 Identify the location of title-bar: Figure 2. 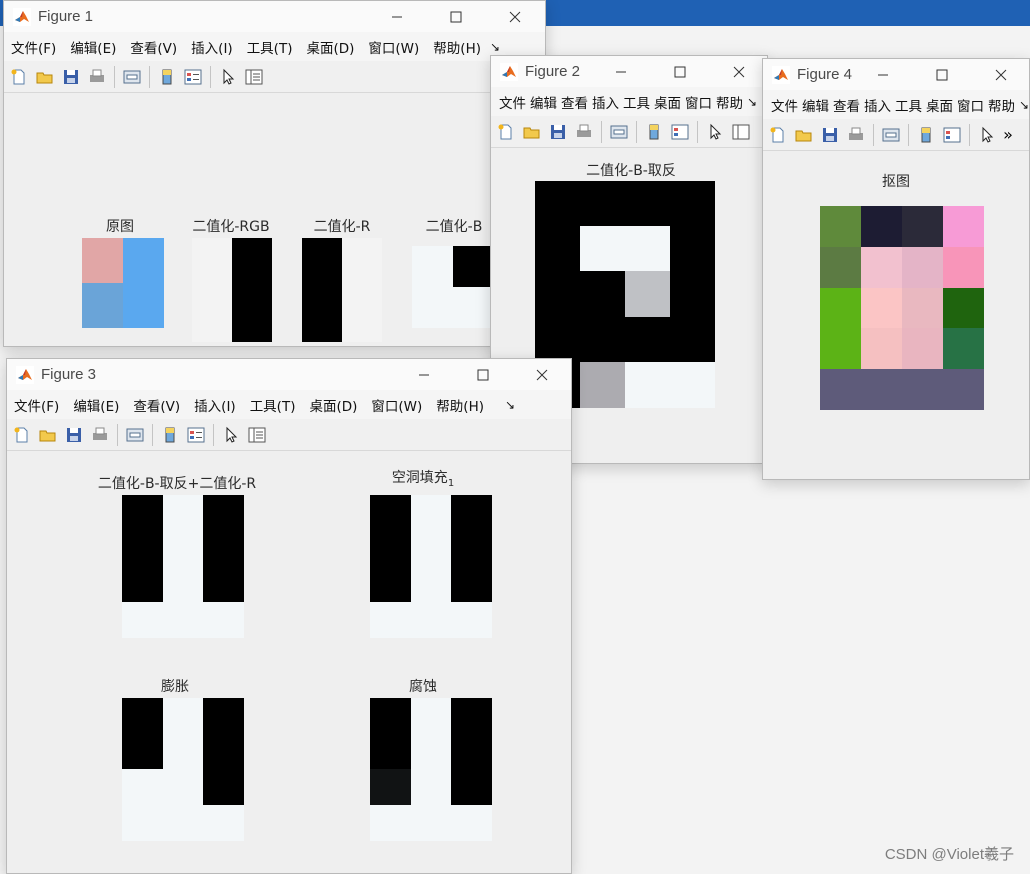
(629, 71).